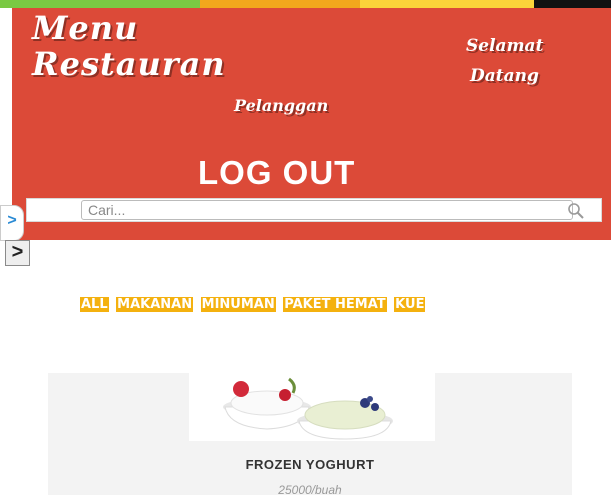  Describe the element at coordinates (85, 28) in the screenshot. I see `brand-line-1: Menu` at that location.